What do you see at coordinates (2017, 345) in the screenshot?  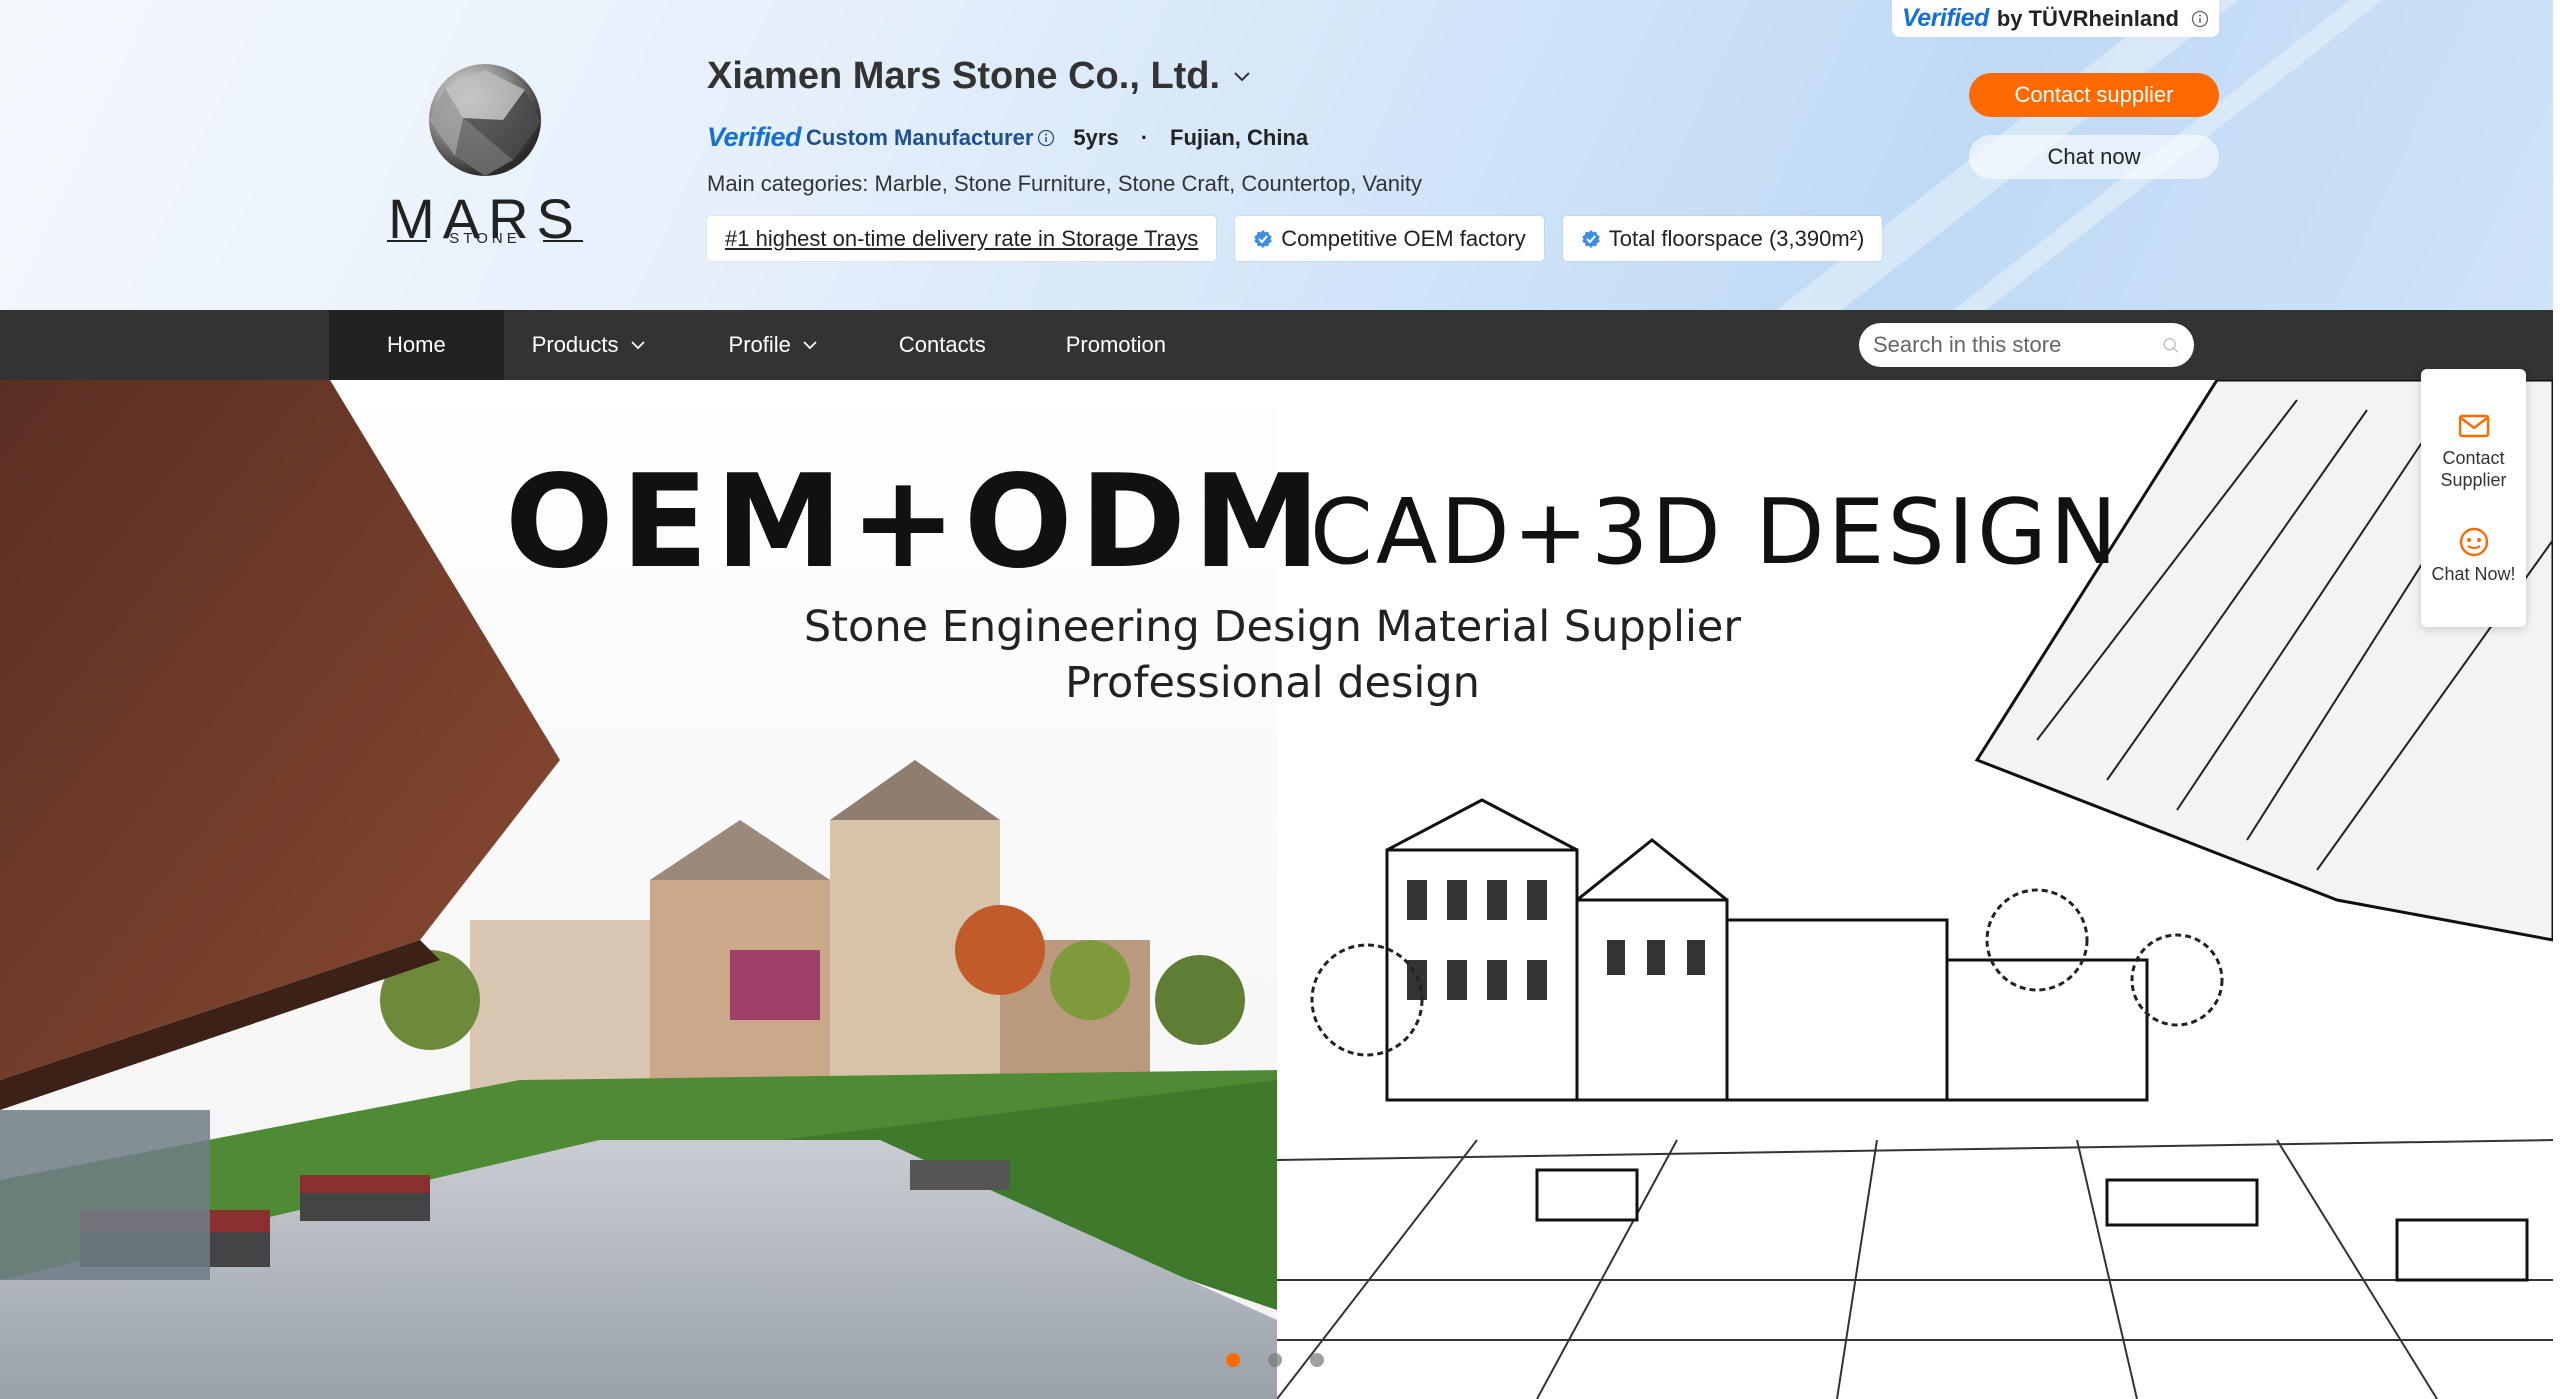 I see `store-search-input` at bounding box center [2017, 345].